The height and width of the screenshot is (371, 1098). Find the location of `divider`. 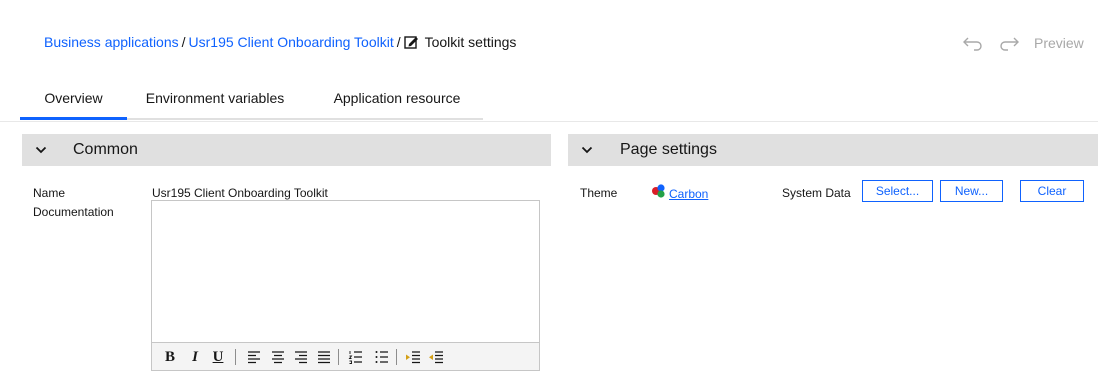

divider is located at coordinates (549, 121).